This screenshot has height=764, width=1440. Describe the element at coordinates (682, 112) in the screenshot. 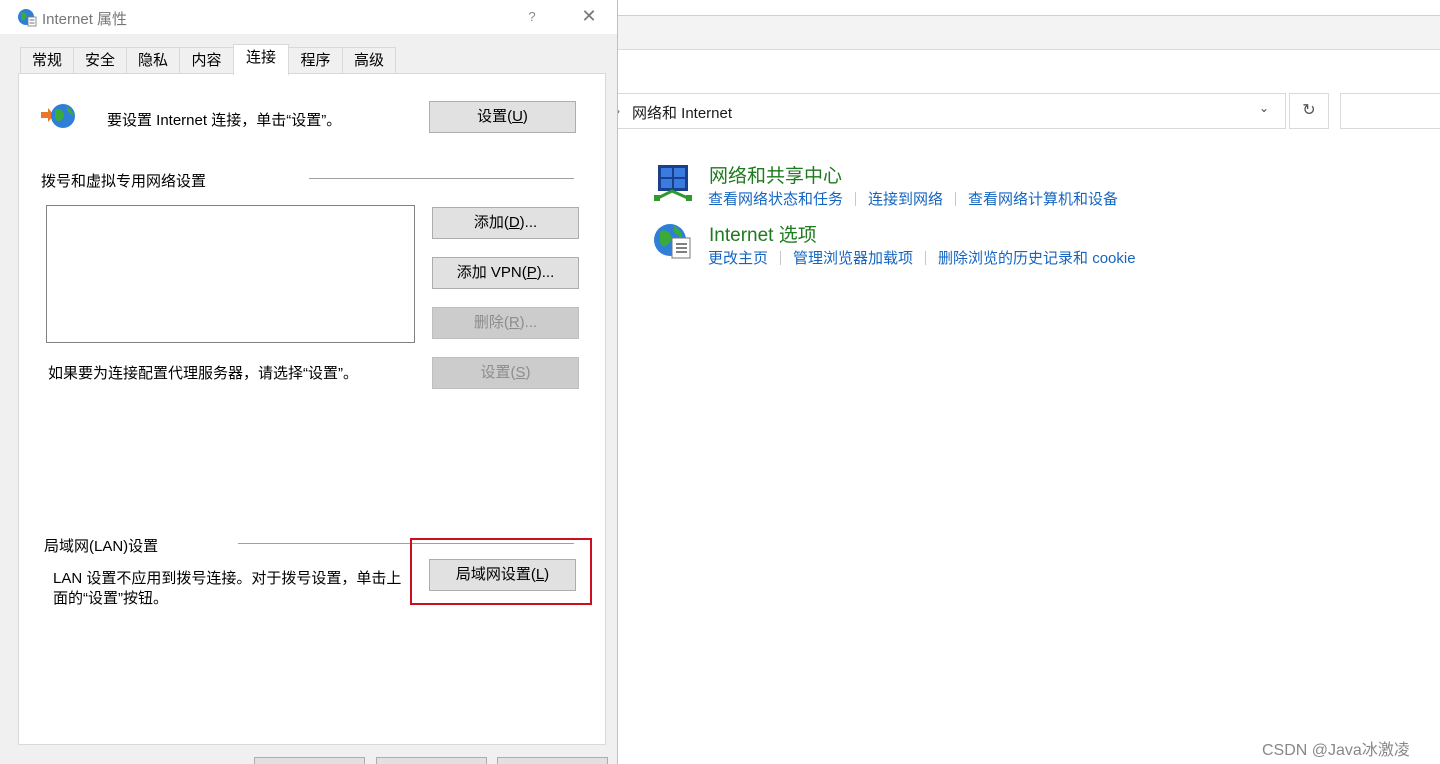

I see `address-breadcrumb: 网络和 Internet` at that location.